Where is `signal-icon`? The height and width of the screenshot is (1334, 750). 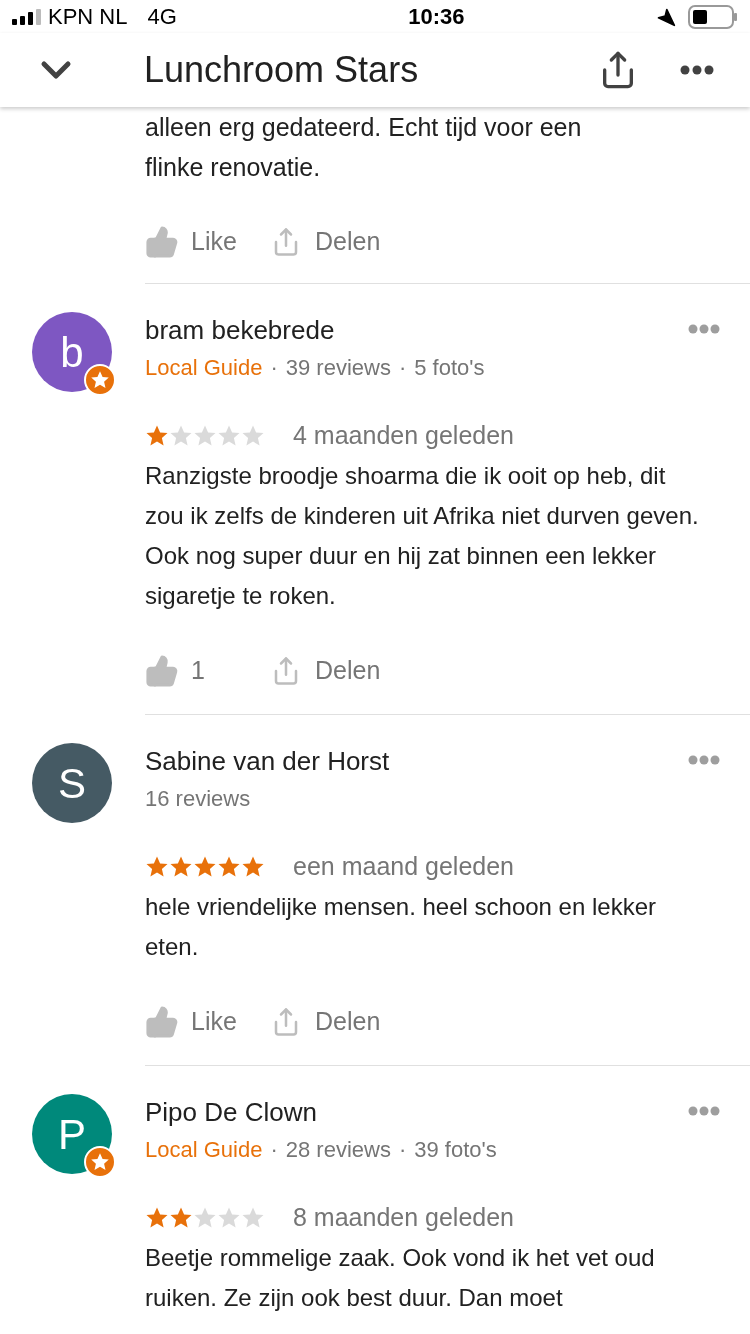
signal-icon is located at coordinates (27, 16).